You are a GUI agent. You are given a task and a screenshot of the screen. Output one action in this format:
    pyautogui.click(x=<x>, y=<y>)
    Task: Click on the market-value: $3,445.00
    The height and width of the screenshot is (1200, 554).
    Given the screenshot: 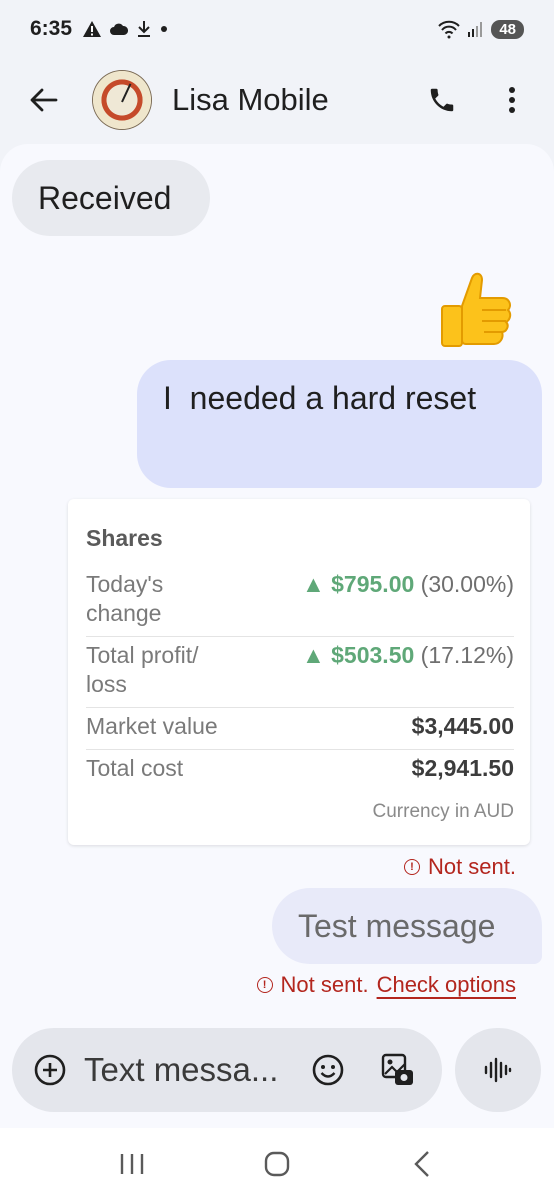 What is the action you would take?
    pyautogui.click(x=462, y=726)
    